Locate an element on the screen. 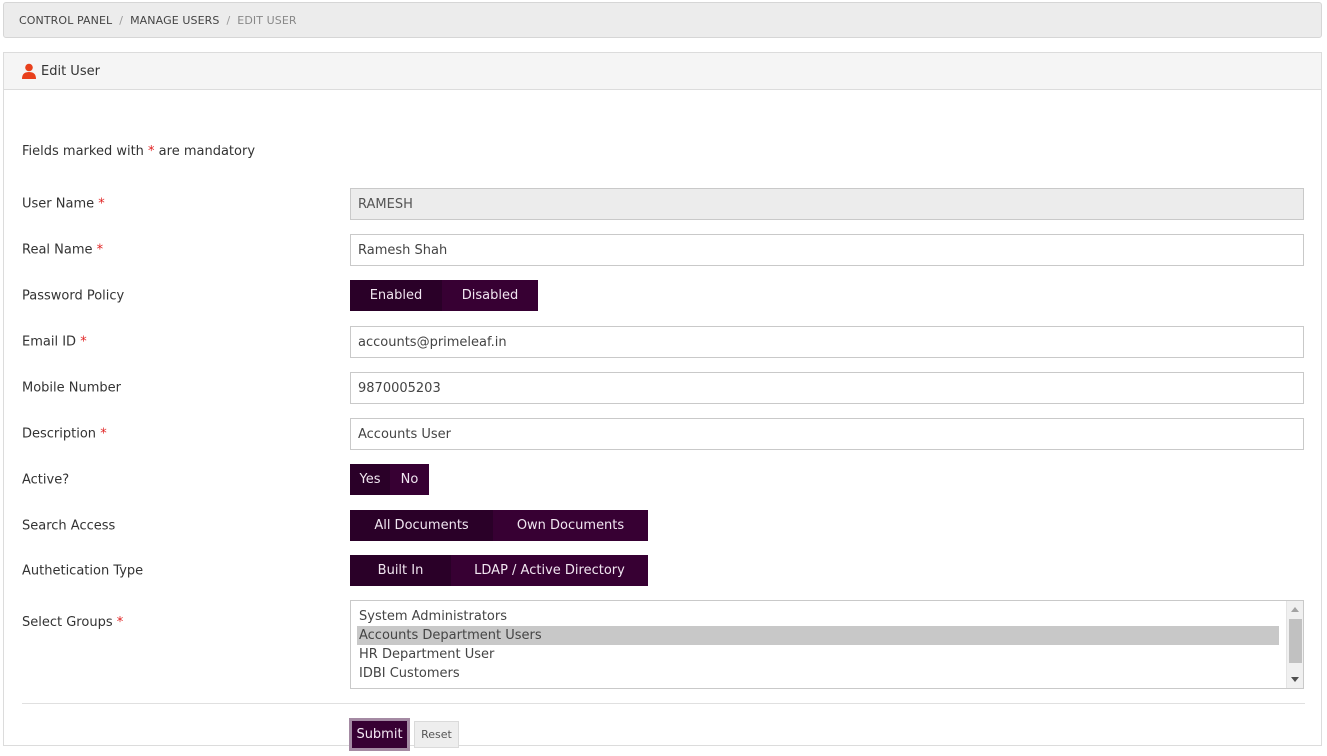 This screenshot has width=1327, height=756. active-label: Active? is located at coordinates (46, 480).